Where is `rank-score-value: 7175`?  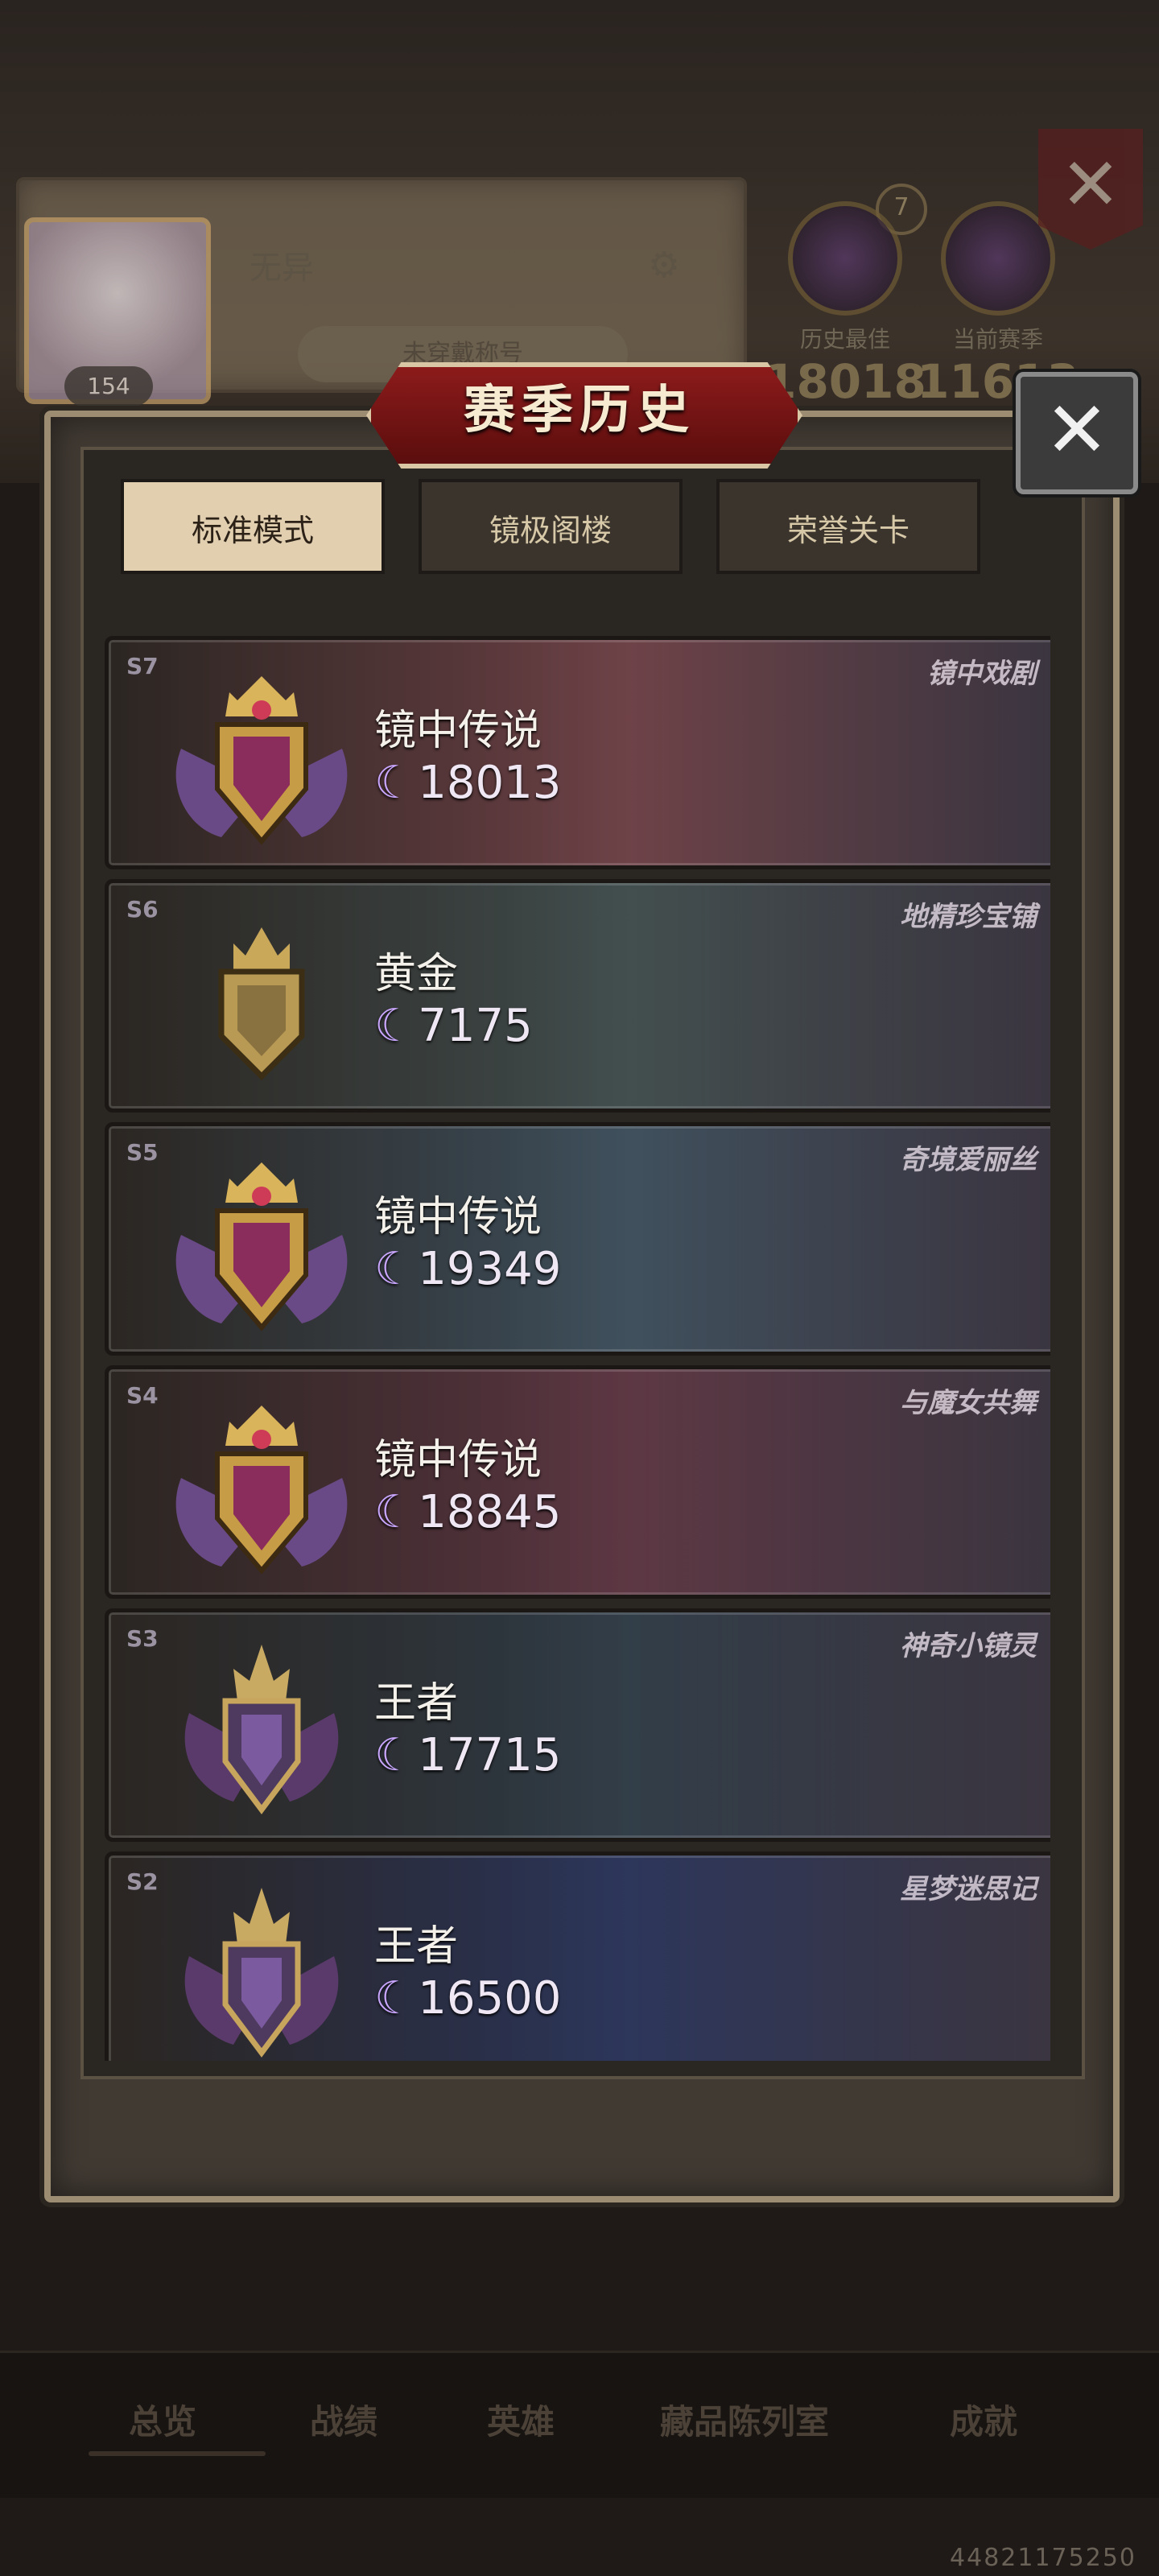 rank-score-value: 7175 is located at coordinates (475, 1026).